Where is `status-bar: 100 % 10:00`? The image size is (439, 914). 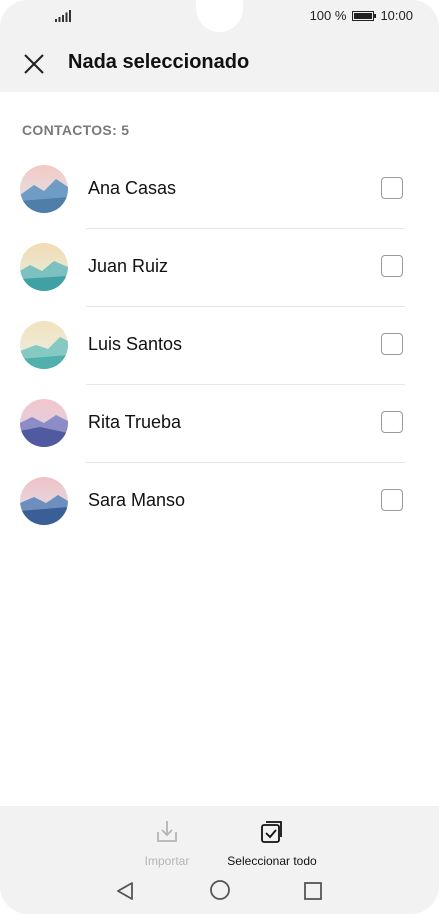 status-bar: 100 % 10:00 is located at coordinates (219, 18).